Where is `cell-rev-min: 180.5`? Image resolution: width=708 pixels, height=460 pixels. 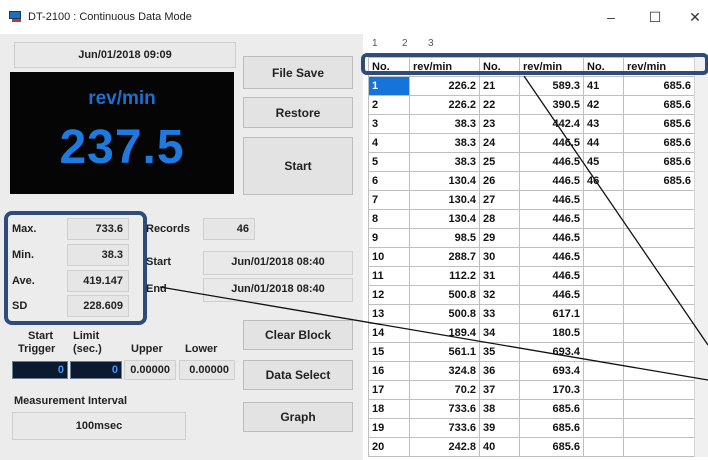 cell-rev-min: 180.5 is located at coordinates (551, 333).